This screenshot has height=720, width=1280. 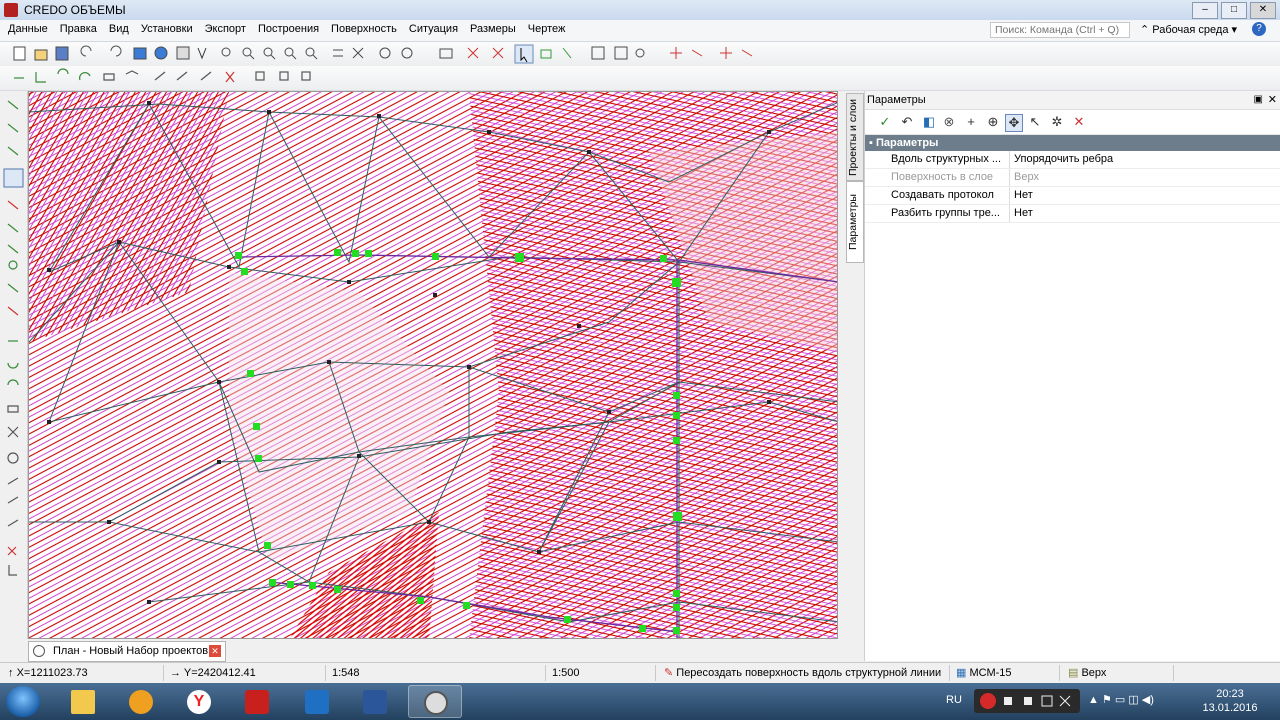 What do you see at coordinates (39, 651) in the screenshot?
I see `plan-icon` at bounding box center [39, 651].